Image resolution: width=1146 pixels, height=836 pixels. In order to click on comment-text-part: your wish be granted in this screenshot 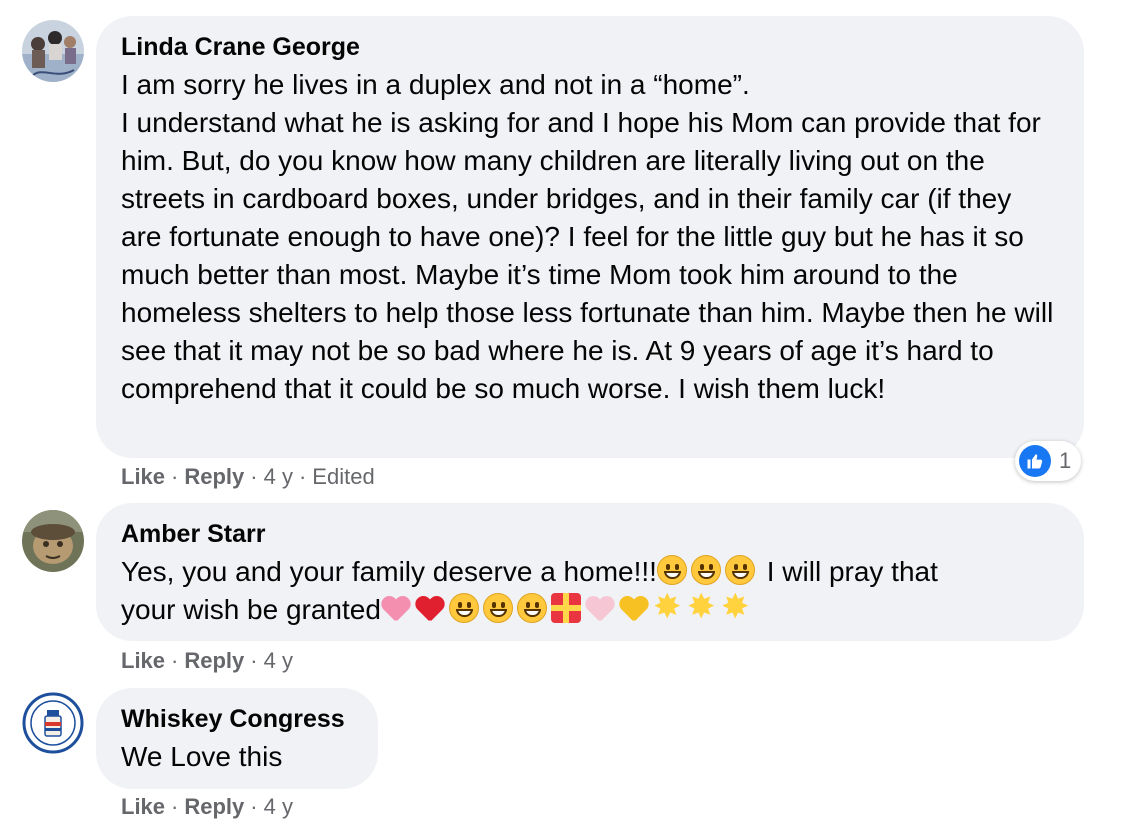, I will do `click(251, 609)`.